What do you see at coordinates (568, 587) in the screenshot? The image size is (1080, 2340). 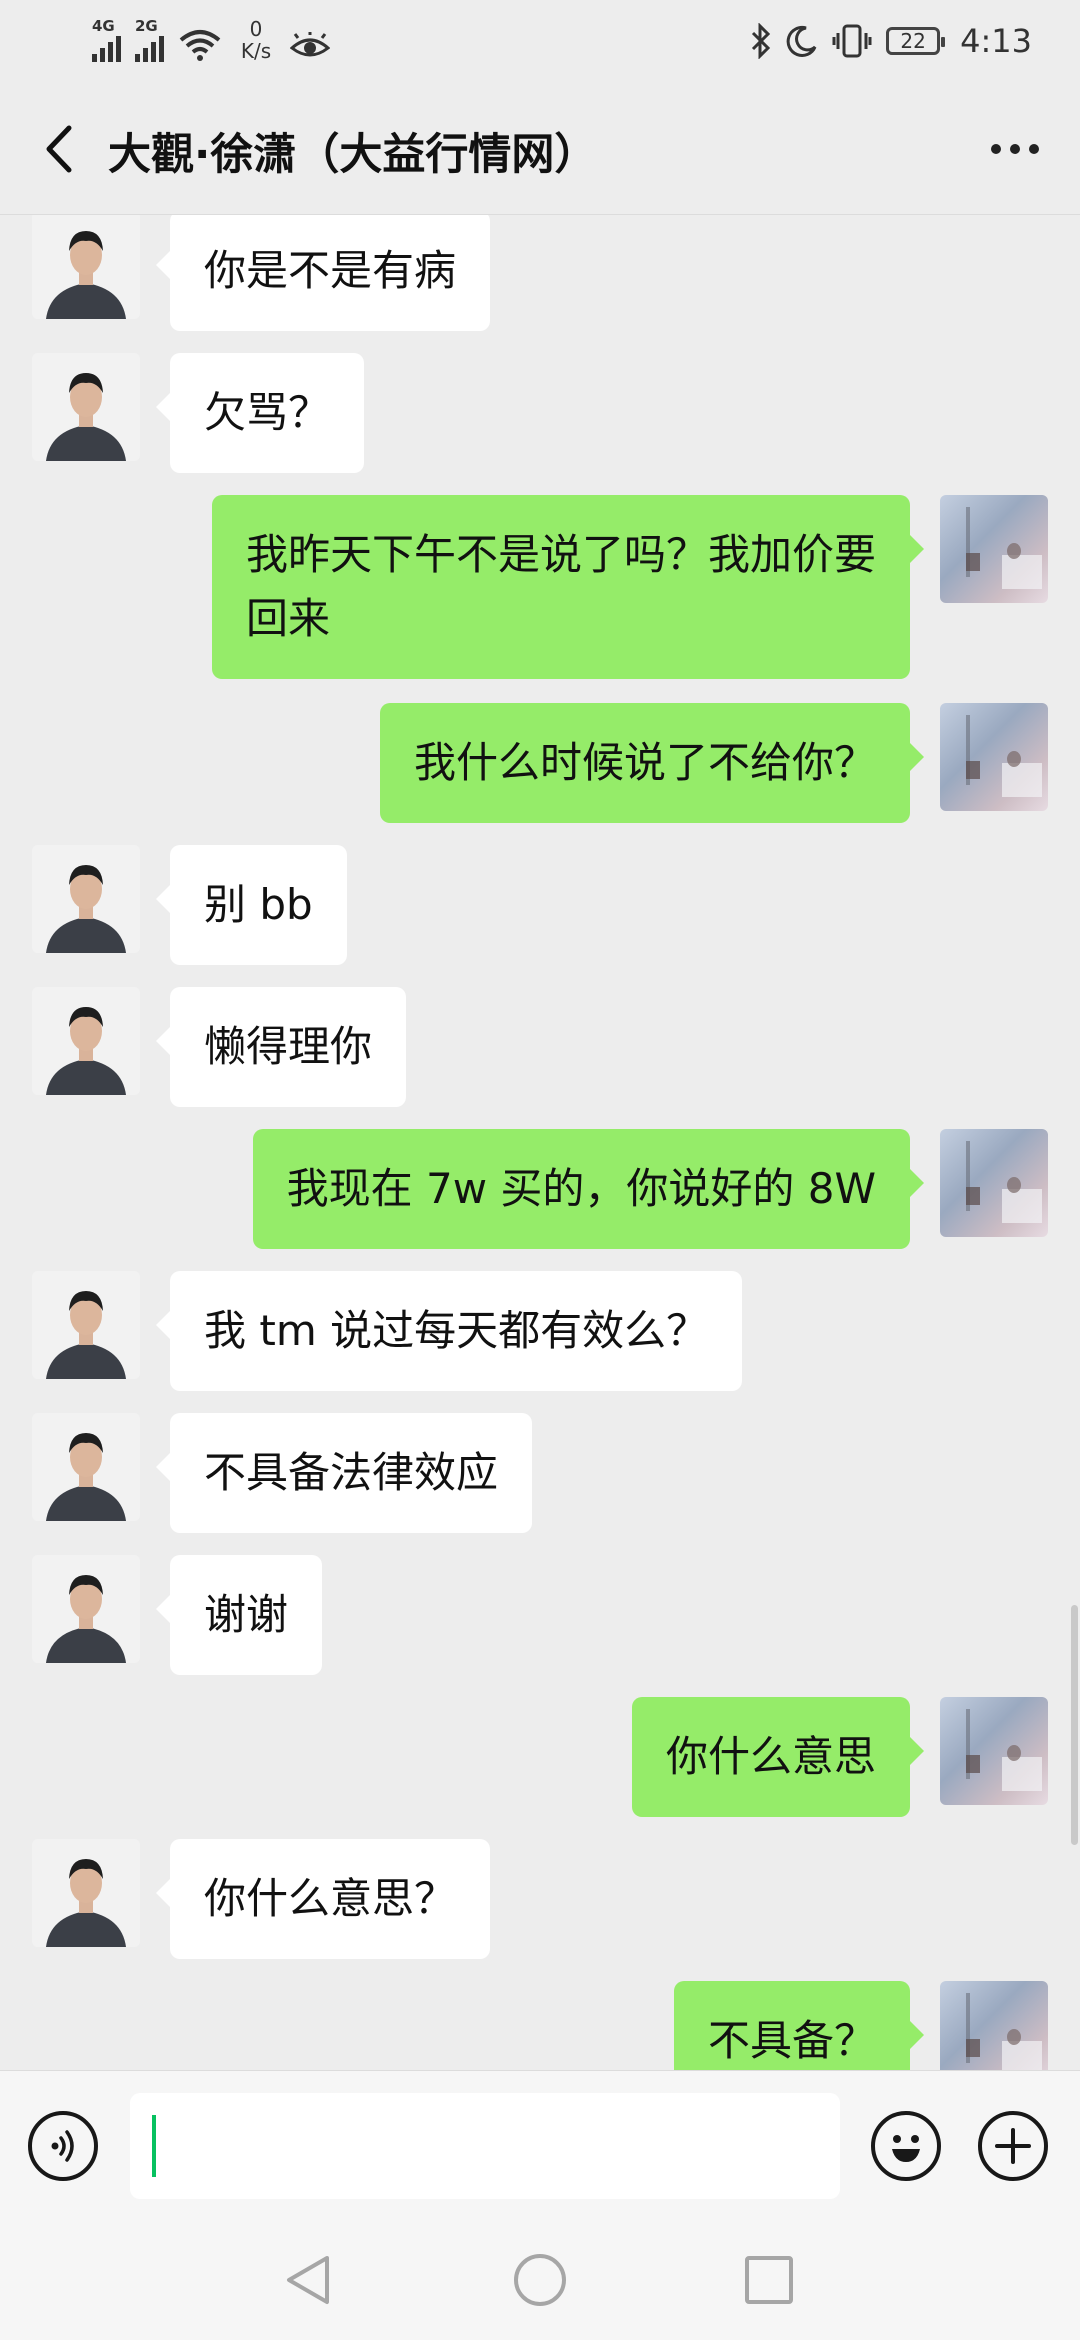 I see `message-bubble: 我昨天下午不是说了吗？我加价要 回来` at bounding box center [568, 587].